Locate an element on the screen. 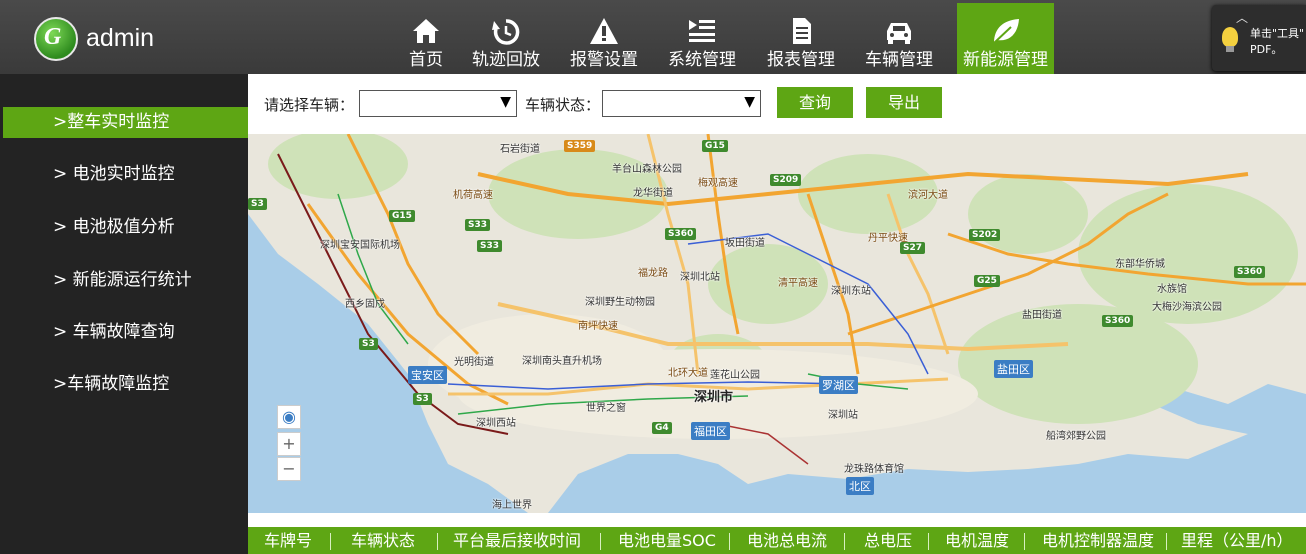 The width and height of the screenshot is (1306, 554). map-label: 龙珠路体育馆 is located at coordinates (874, 469).